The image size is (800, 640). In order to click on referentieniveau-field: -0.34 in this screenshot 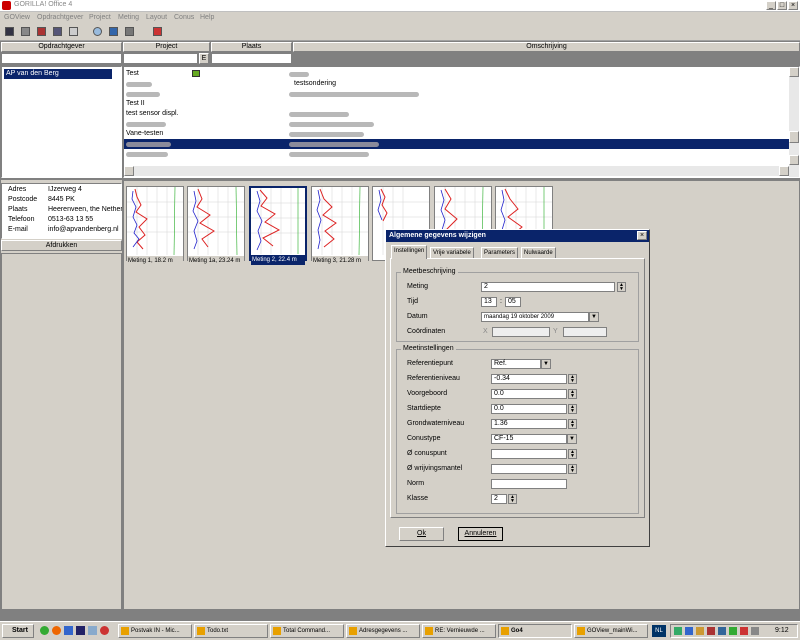, I will do `click(529, 379)`.